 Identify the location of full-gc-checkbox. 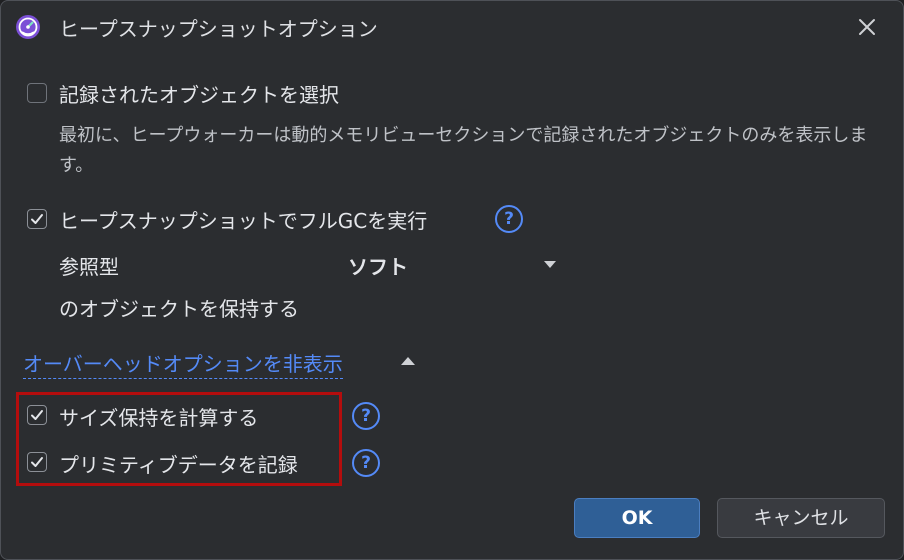
(37, 219).